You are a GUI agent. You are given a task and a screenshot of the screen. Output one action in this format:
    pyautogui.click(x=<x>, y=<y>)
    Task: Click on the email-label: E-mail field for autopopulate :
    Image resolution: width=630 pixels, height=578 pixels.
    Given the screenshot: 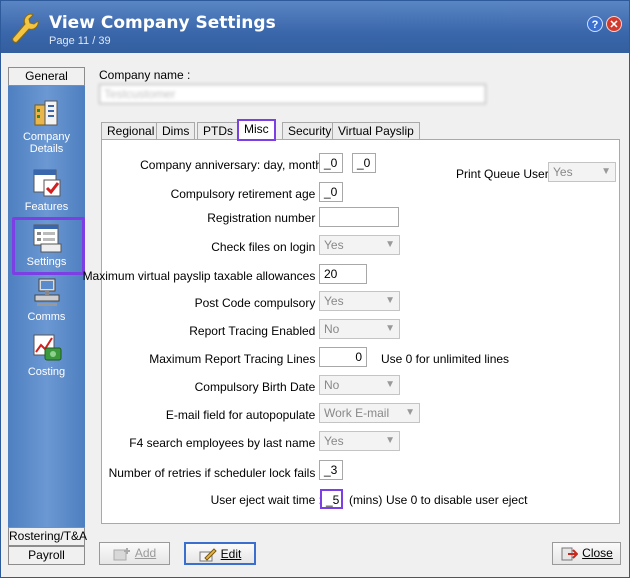 What is the action you would take?
    pyautogui.click(x=243, y=415)
    